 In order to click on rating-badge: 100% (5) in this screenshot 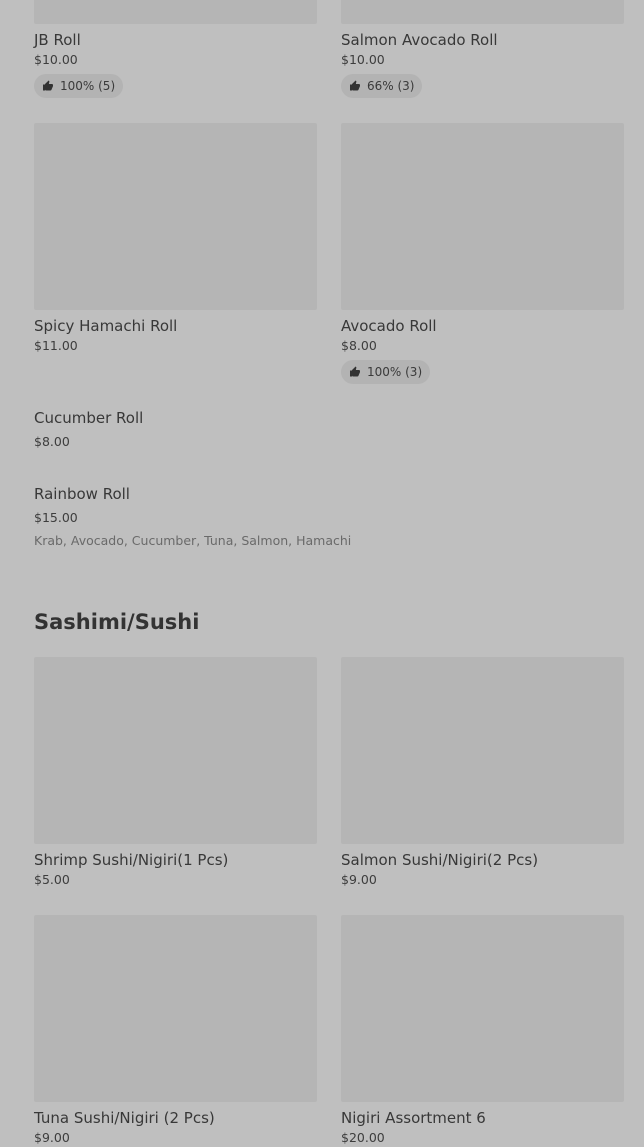, I will do `click(79, 86)`.